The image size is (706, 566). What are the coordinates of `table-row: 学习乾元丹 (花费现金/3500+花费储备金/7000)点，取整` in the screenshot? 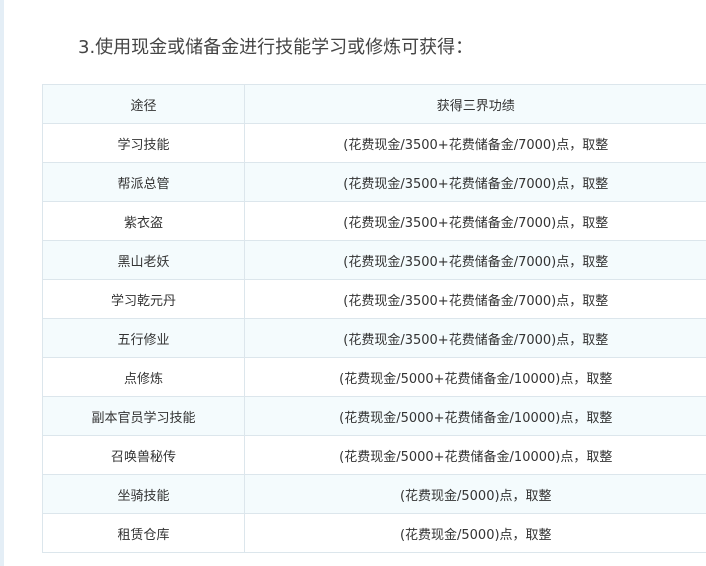 It's located at (374, 299).